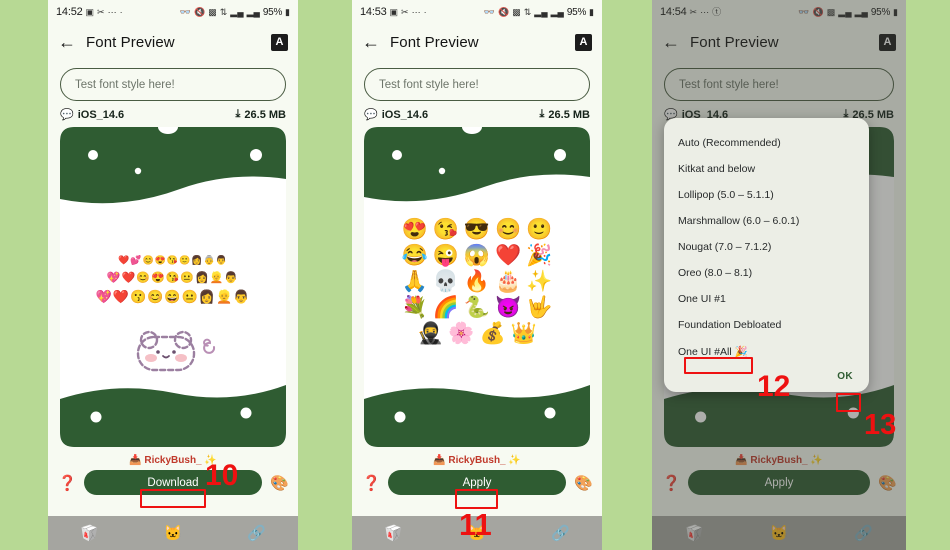  I want to click on emoji-cell: 💀, so click(445, 282).